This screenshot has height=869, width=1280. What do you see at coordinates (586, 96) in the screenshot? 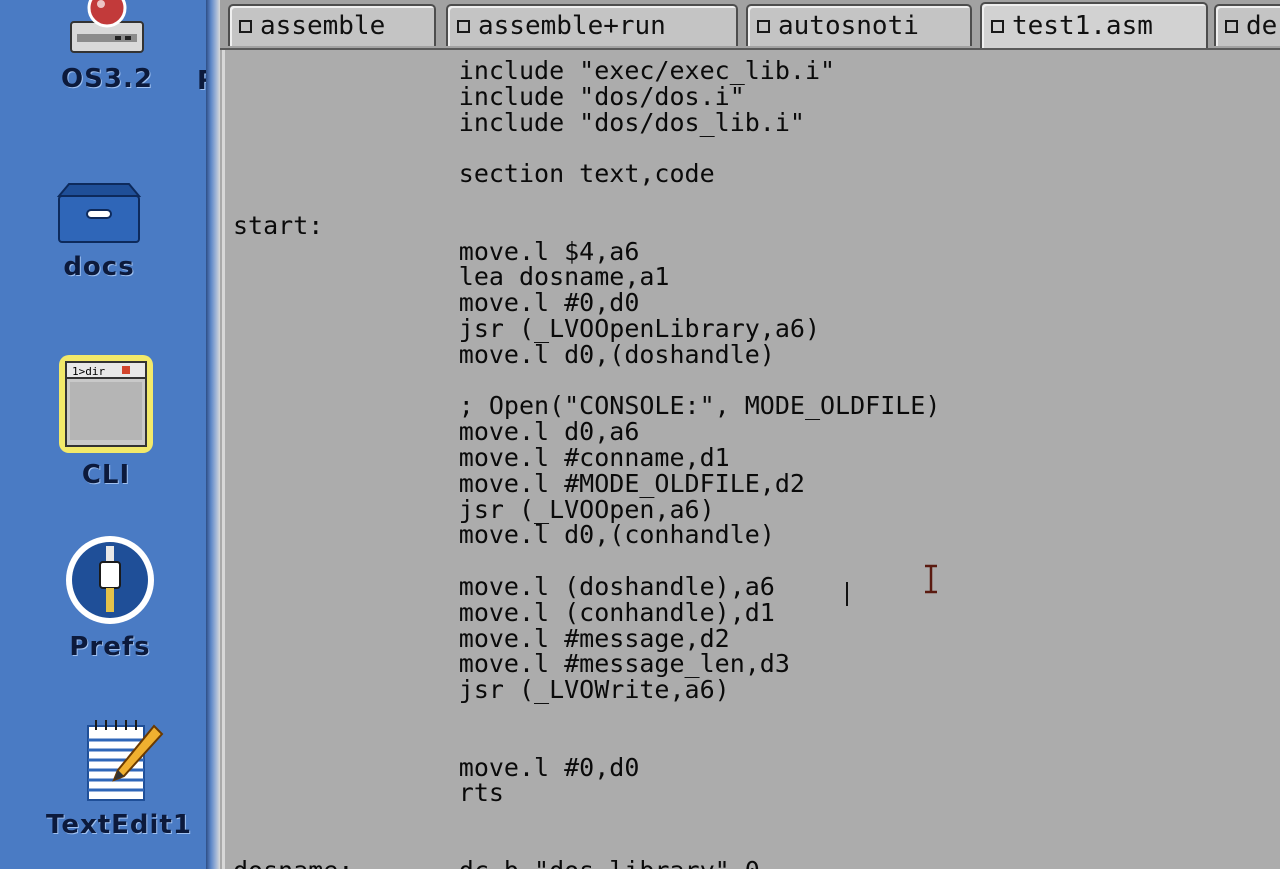
I see `code-line: include "dos/dos.i"` at bounding box center [586, 96].